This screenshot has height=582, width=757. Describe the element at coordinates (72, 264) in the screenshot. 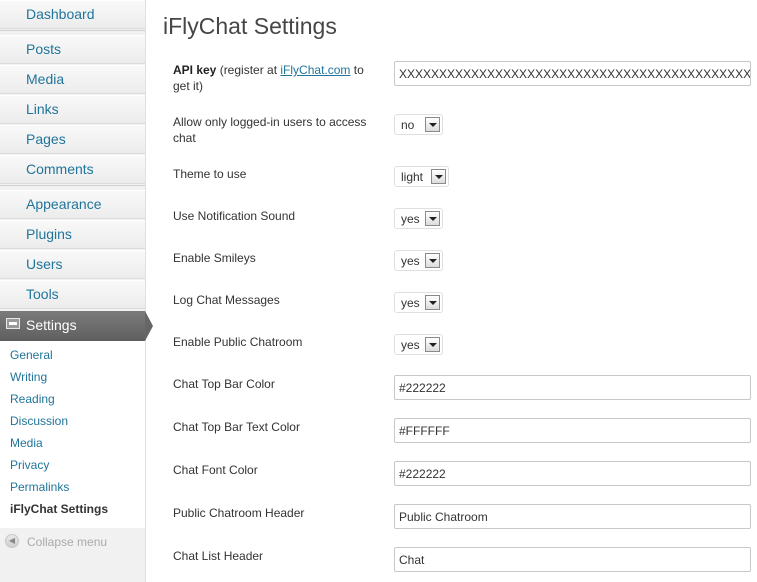

I see `menu-item-users: Users` at that location.